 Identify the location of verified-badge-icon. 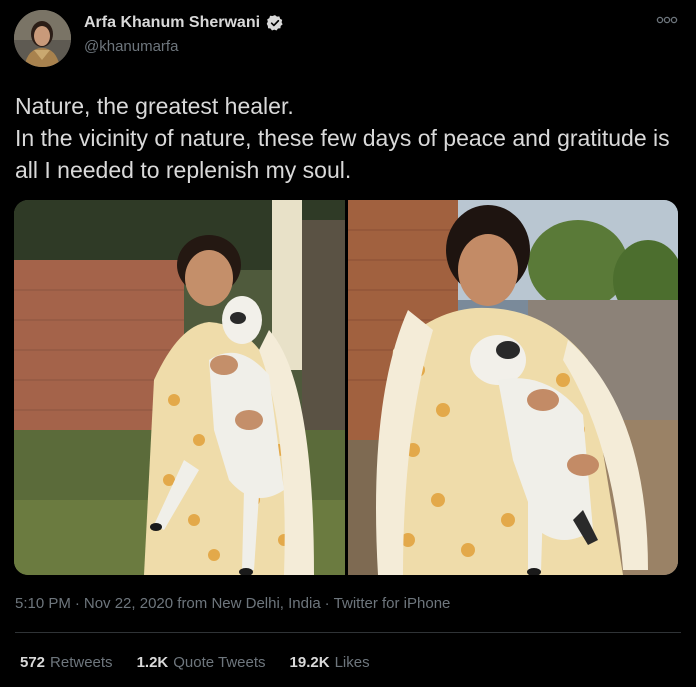
(274, 23).